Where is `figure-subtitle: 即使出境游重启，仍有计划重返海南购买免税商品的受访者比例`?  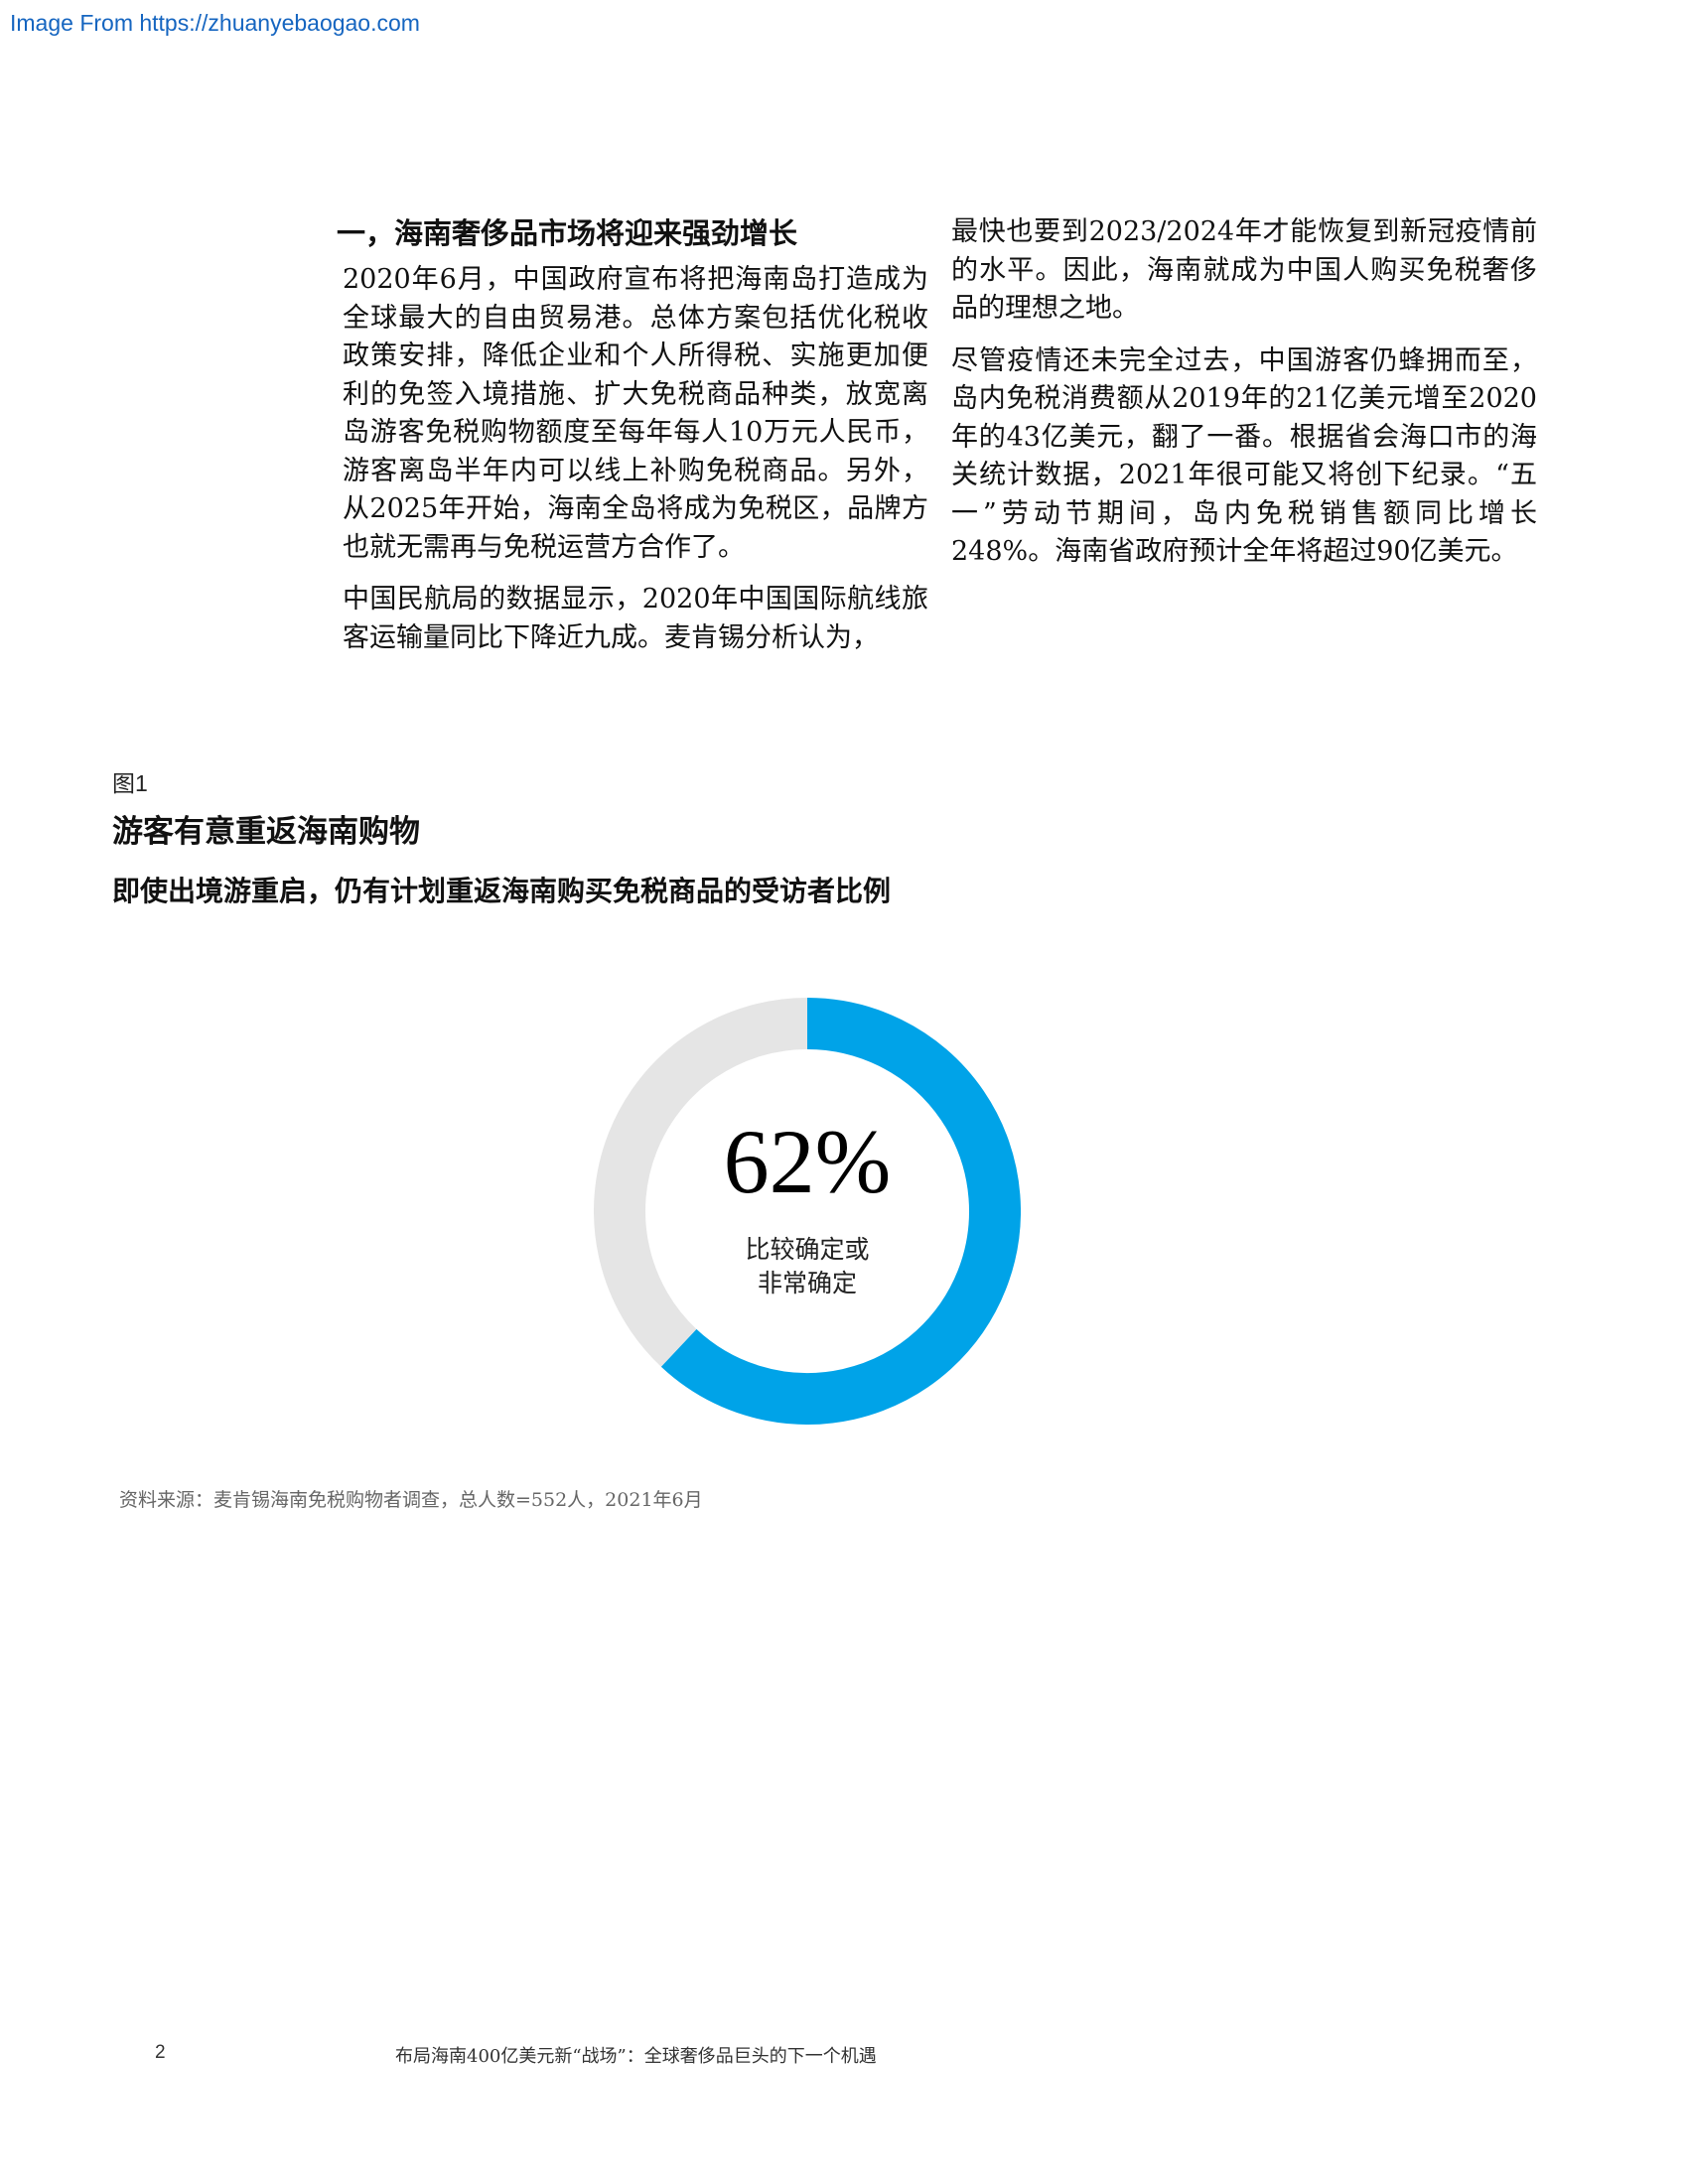
figure-subtitle: 即使出境游重启，仍有计划重返海南购买免税商品的受访者比例 is located at coordinates (502, 891).